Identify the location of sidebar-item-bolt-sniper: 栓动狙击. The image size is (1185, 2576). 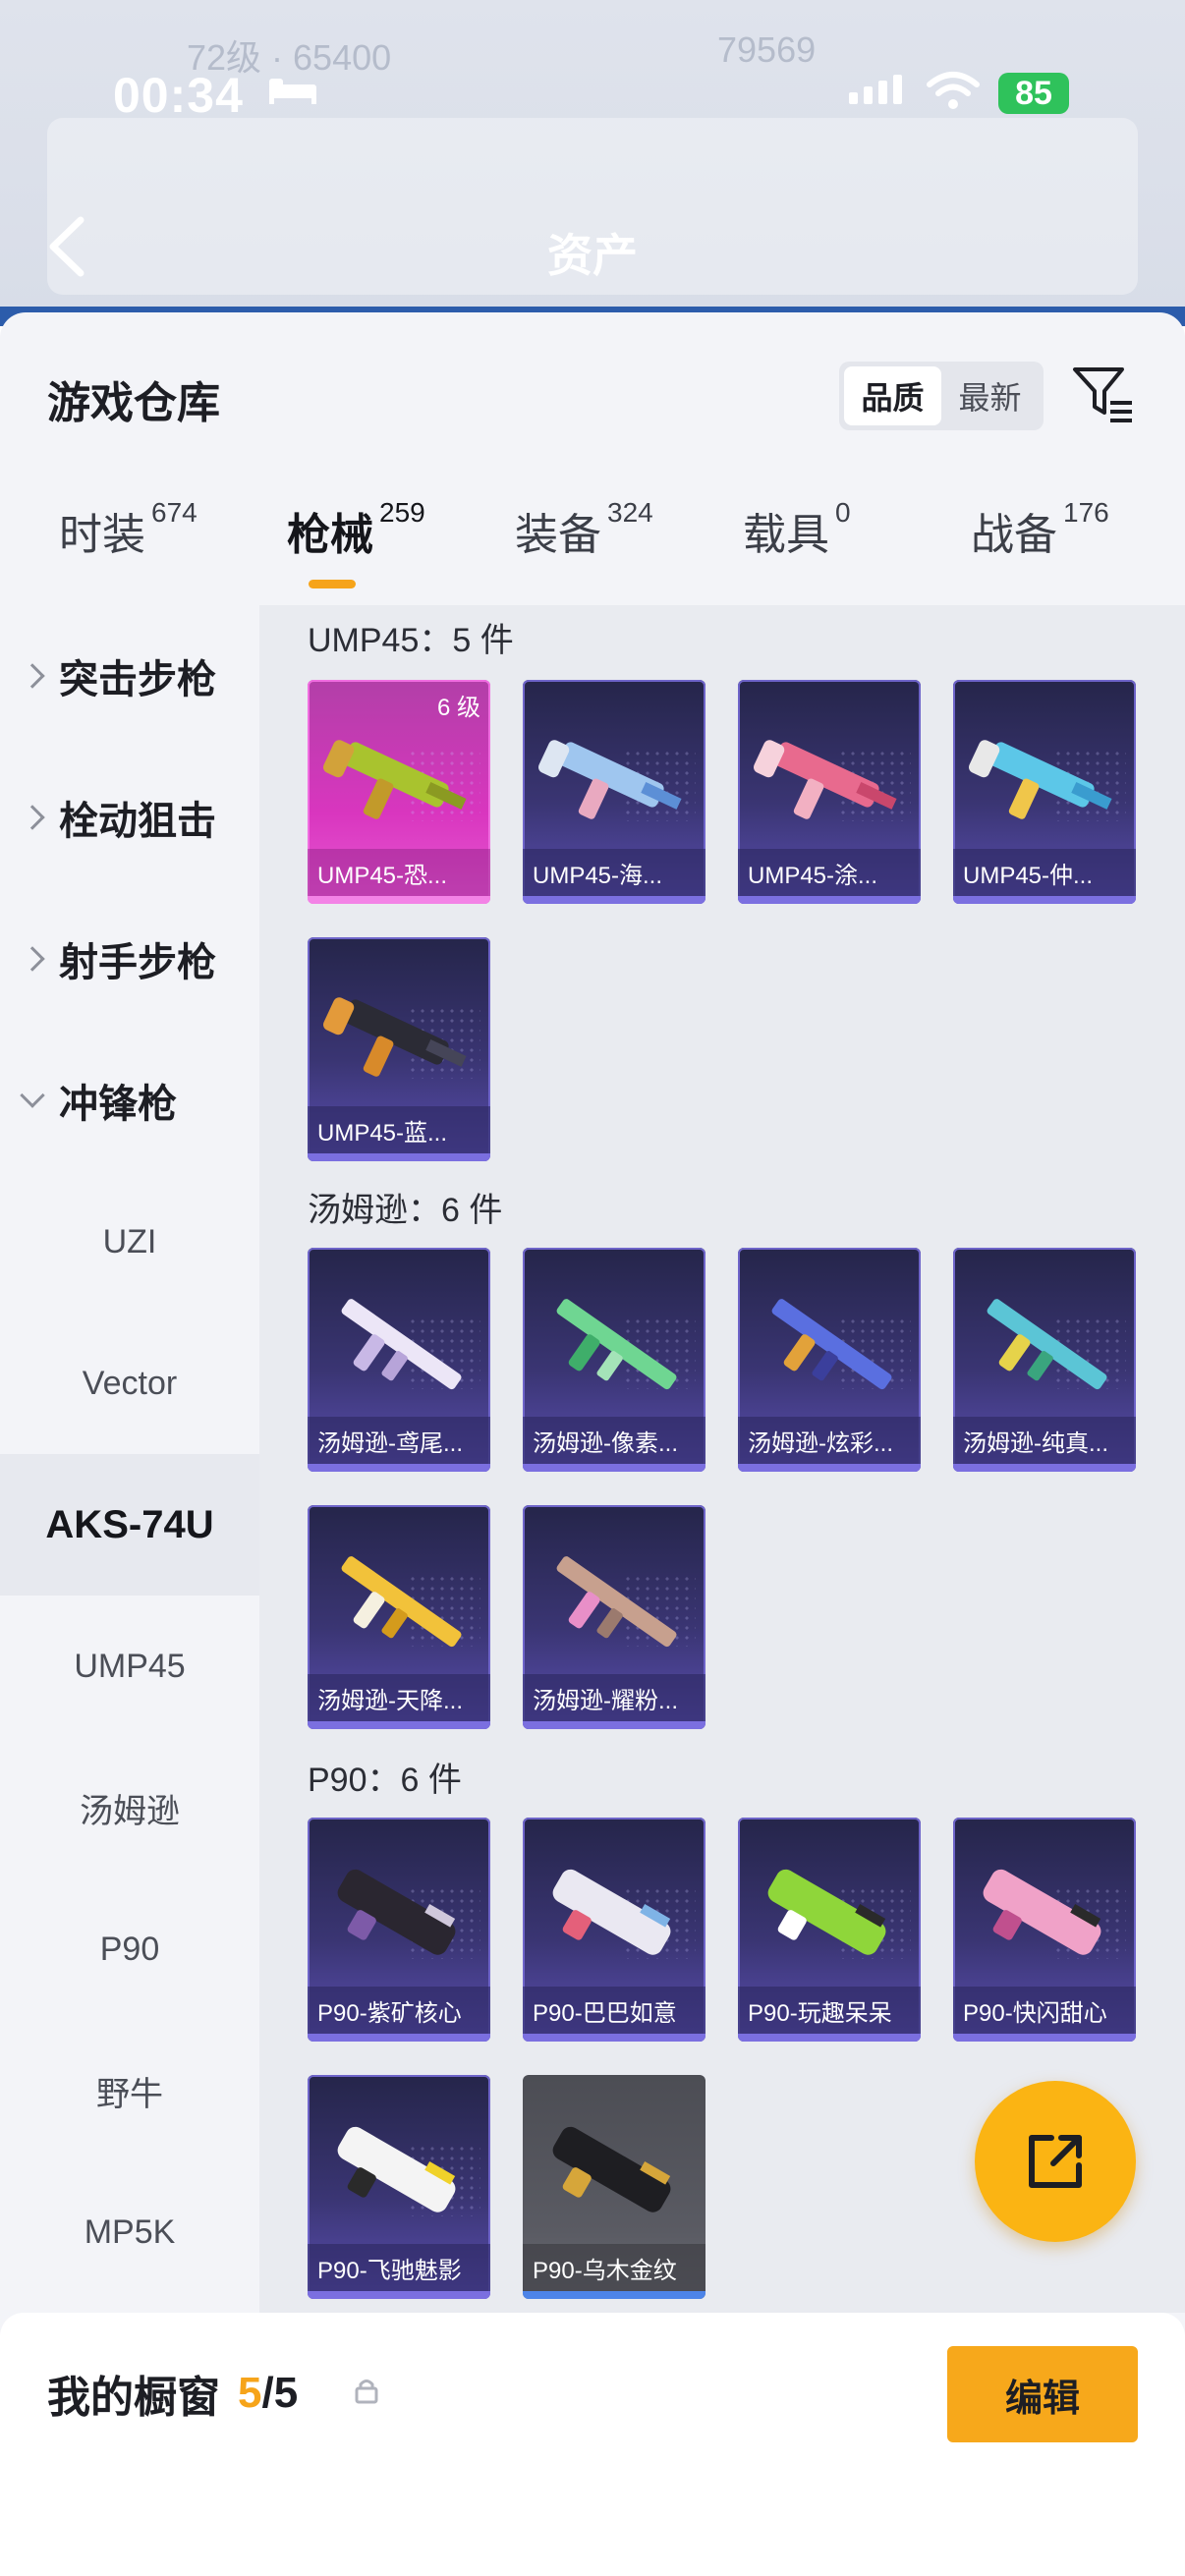
(130, 817).